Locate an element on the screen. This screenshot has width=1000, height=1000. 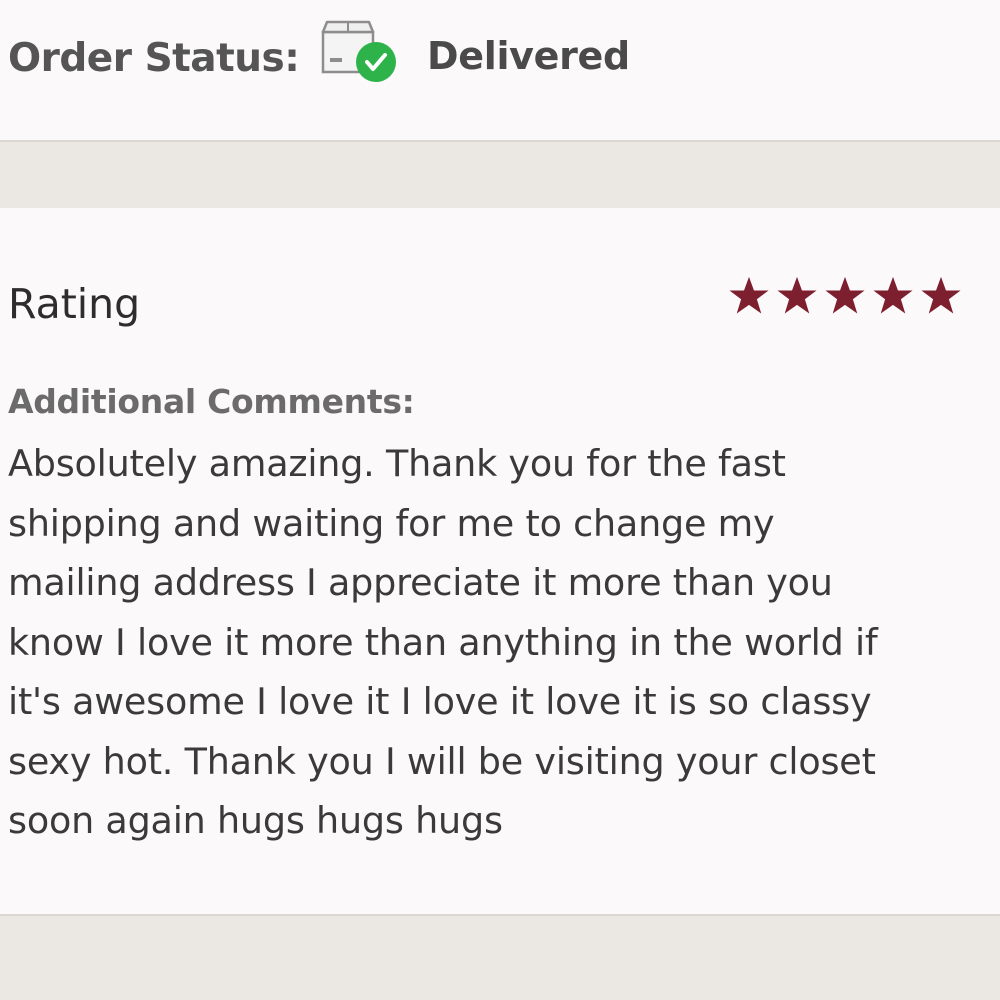
order-status-value: Delivered is located at coordinates (528, 56).